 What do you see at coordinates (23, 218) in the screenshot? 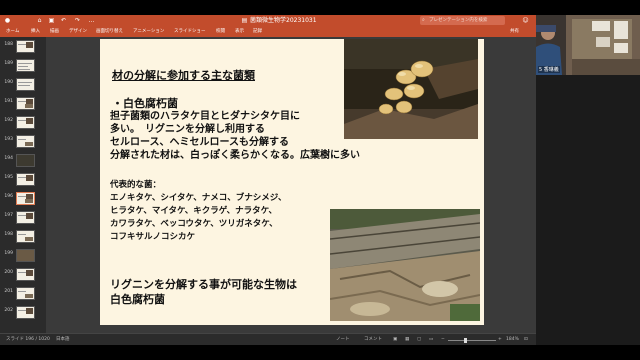
I see `thumbnail-197: 197` at bounding box center [23, 218].